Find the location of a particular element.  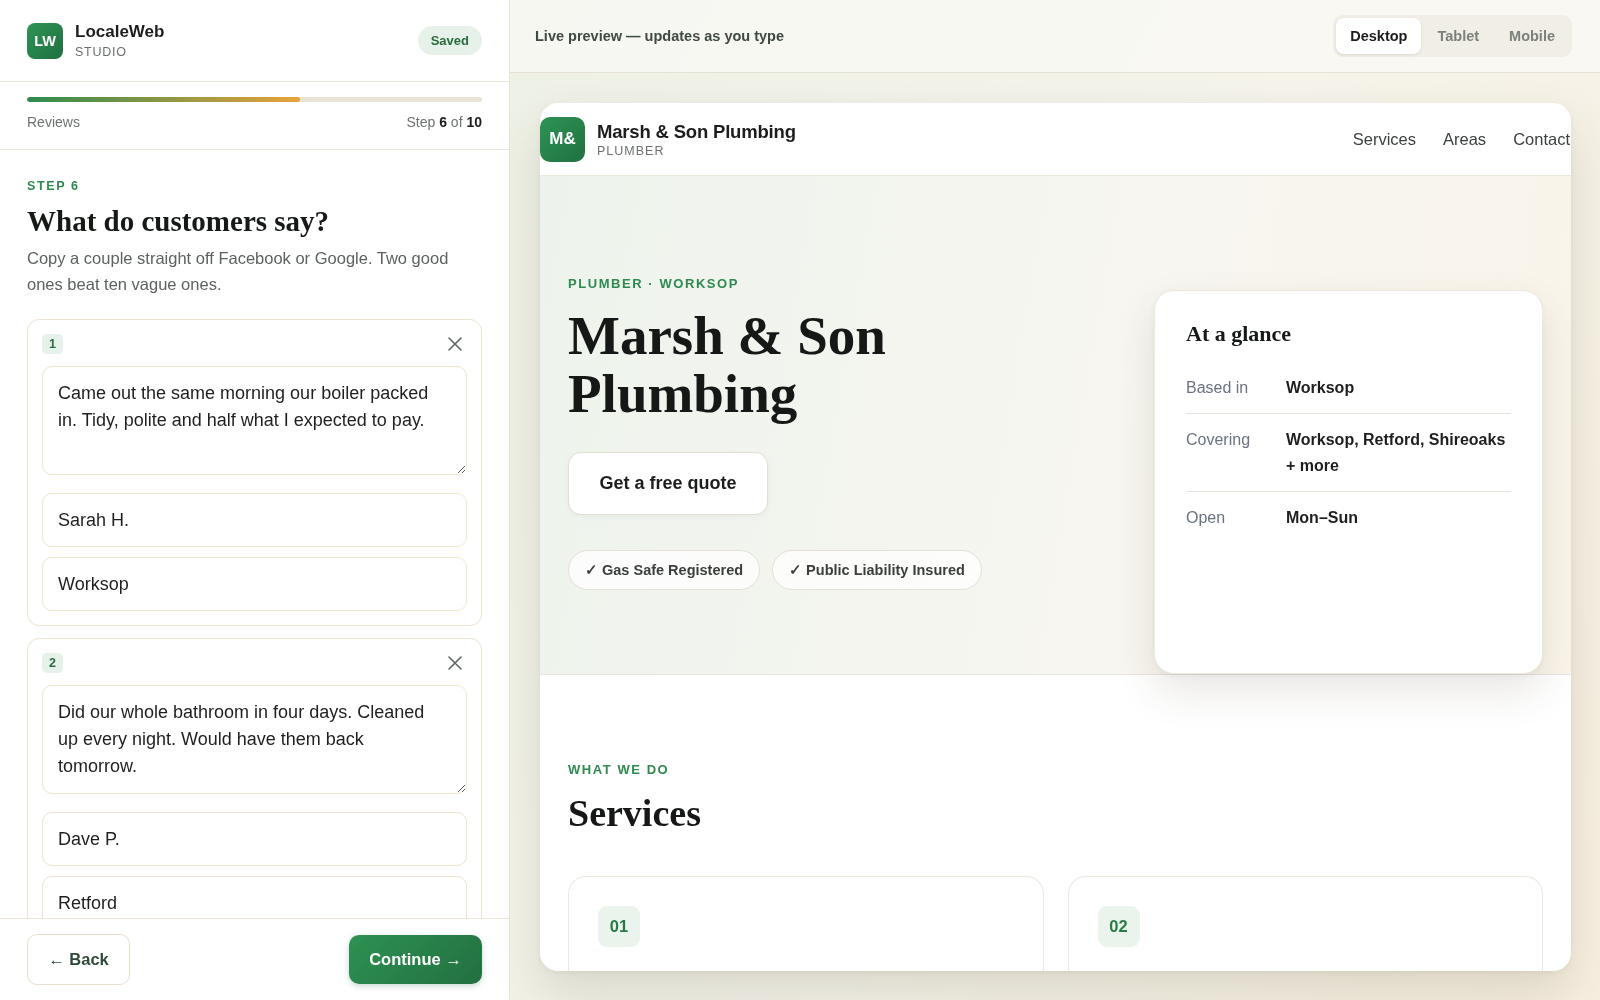

step-counter: Step 6 of 10 is located at coordinates (444, 122).